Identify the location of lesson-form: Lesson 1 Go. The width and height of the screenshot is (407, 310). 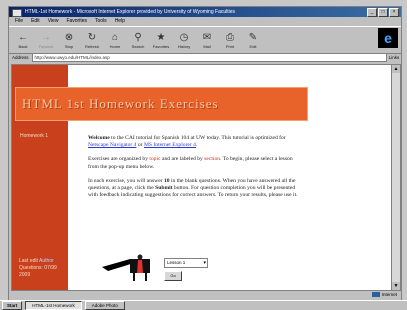
(188, 269).